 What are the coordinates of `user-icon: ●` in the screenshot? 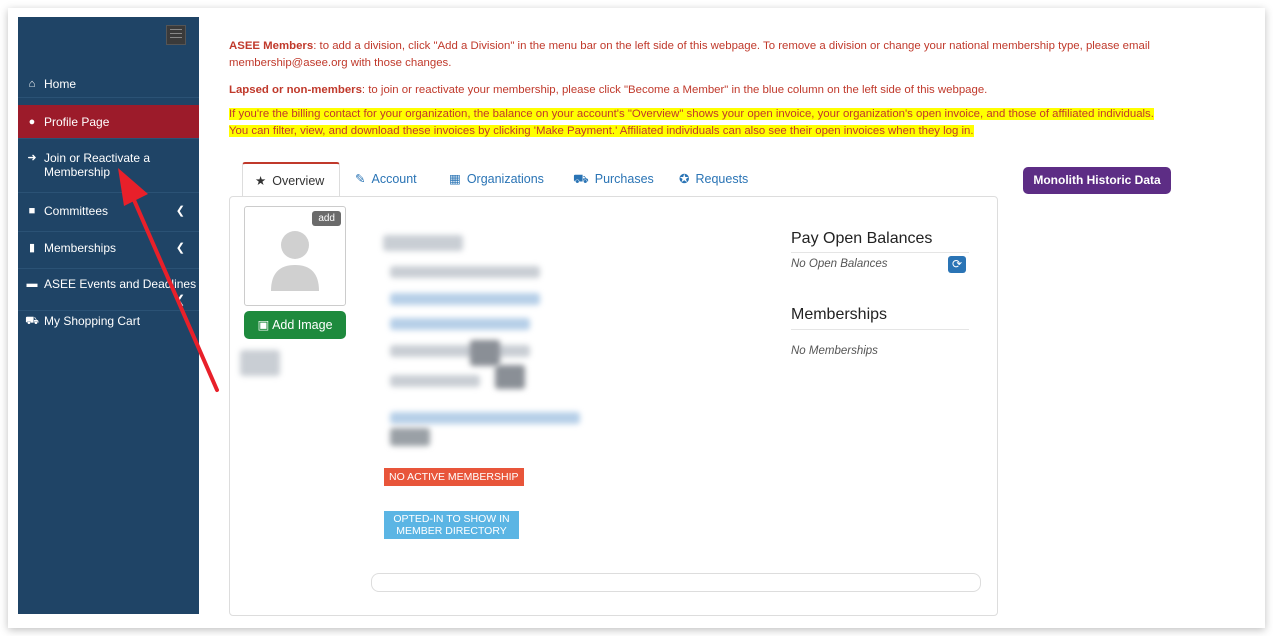 It's located at (32, 122).